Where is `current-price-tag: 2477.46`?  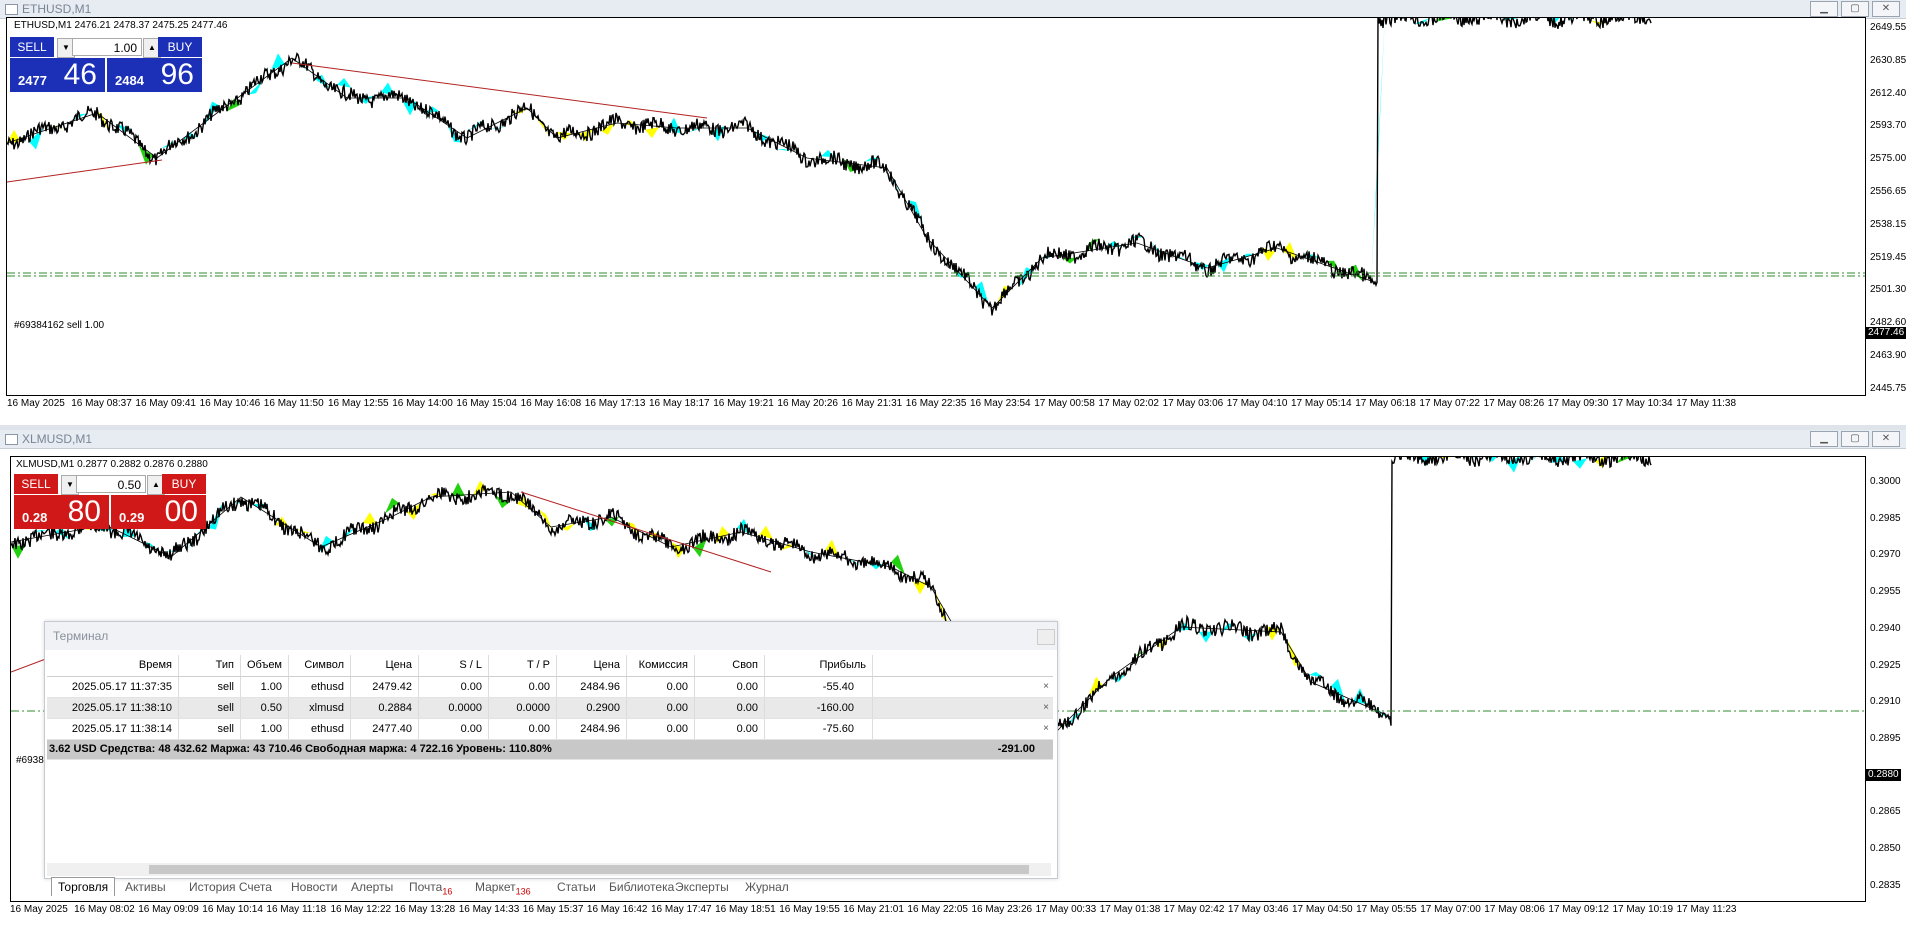 current-price-tag: 2477.46 is located at coordinates (1886, 333).